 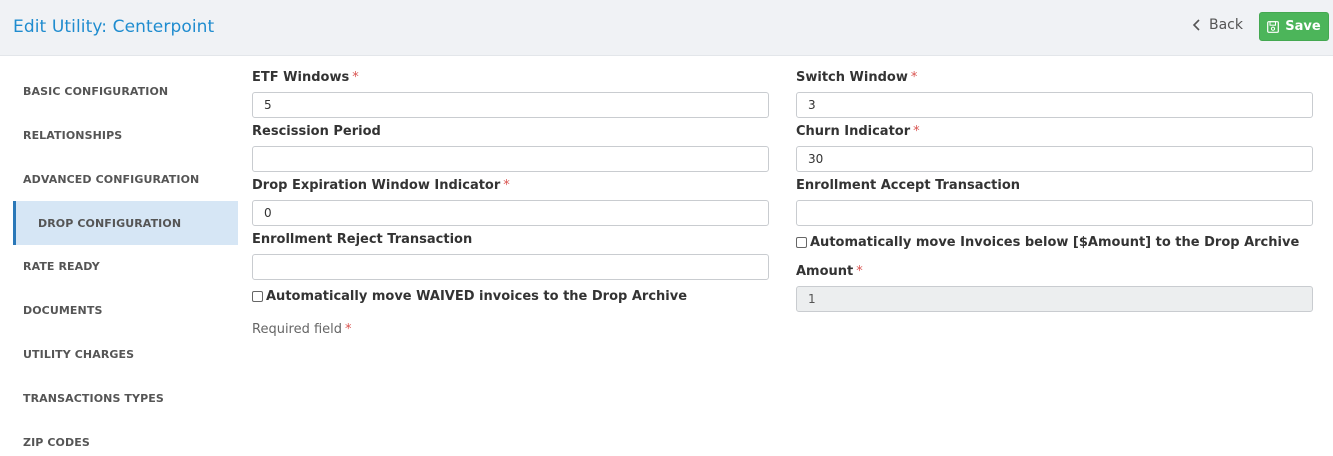 I want to click on sidebar-item-zip-codes: ZIP CODES, so click(x=125, y=438).